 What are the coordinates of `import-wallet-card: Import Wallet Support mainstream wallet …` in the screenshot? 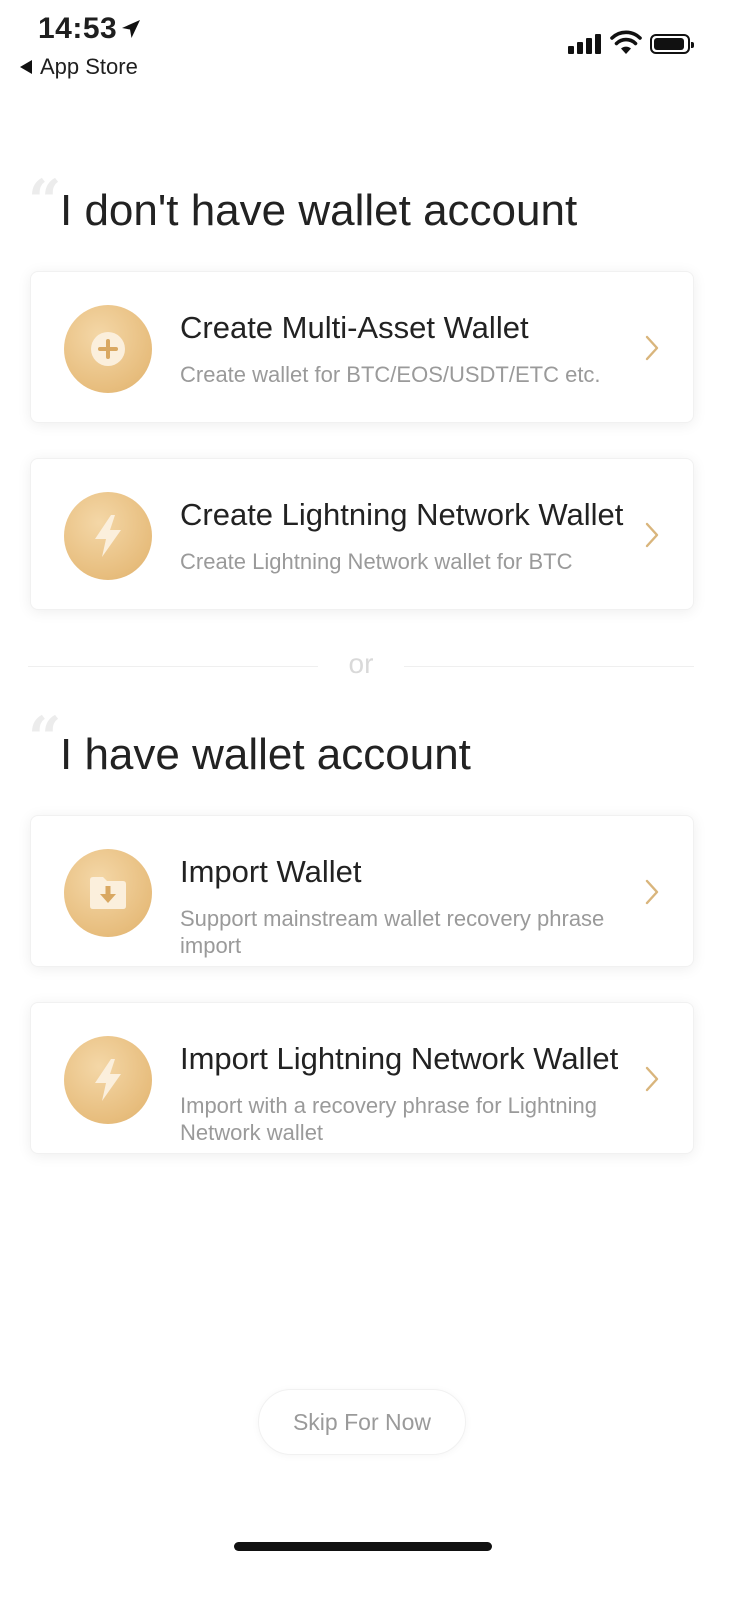 It's located at (362, 891).